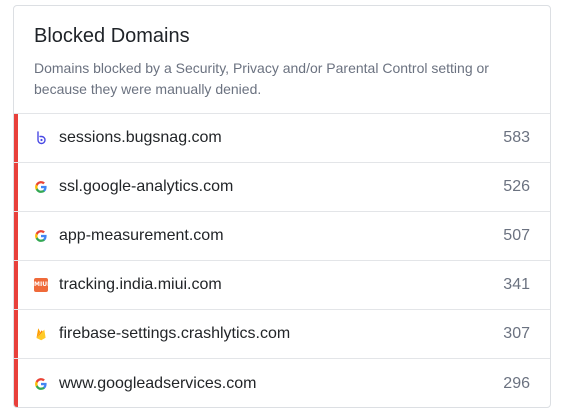 Image resolution: width=562 pixels, height=419 pixels. I want to click on domain-name: ssl.google-analytics.com, so click(146, 186).